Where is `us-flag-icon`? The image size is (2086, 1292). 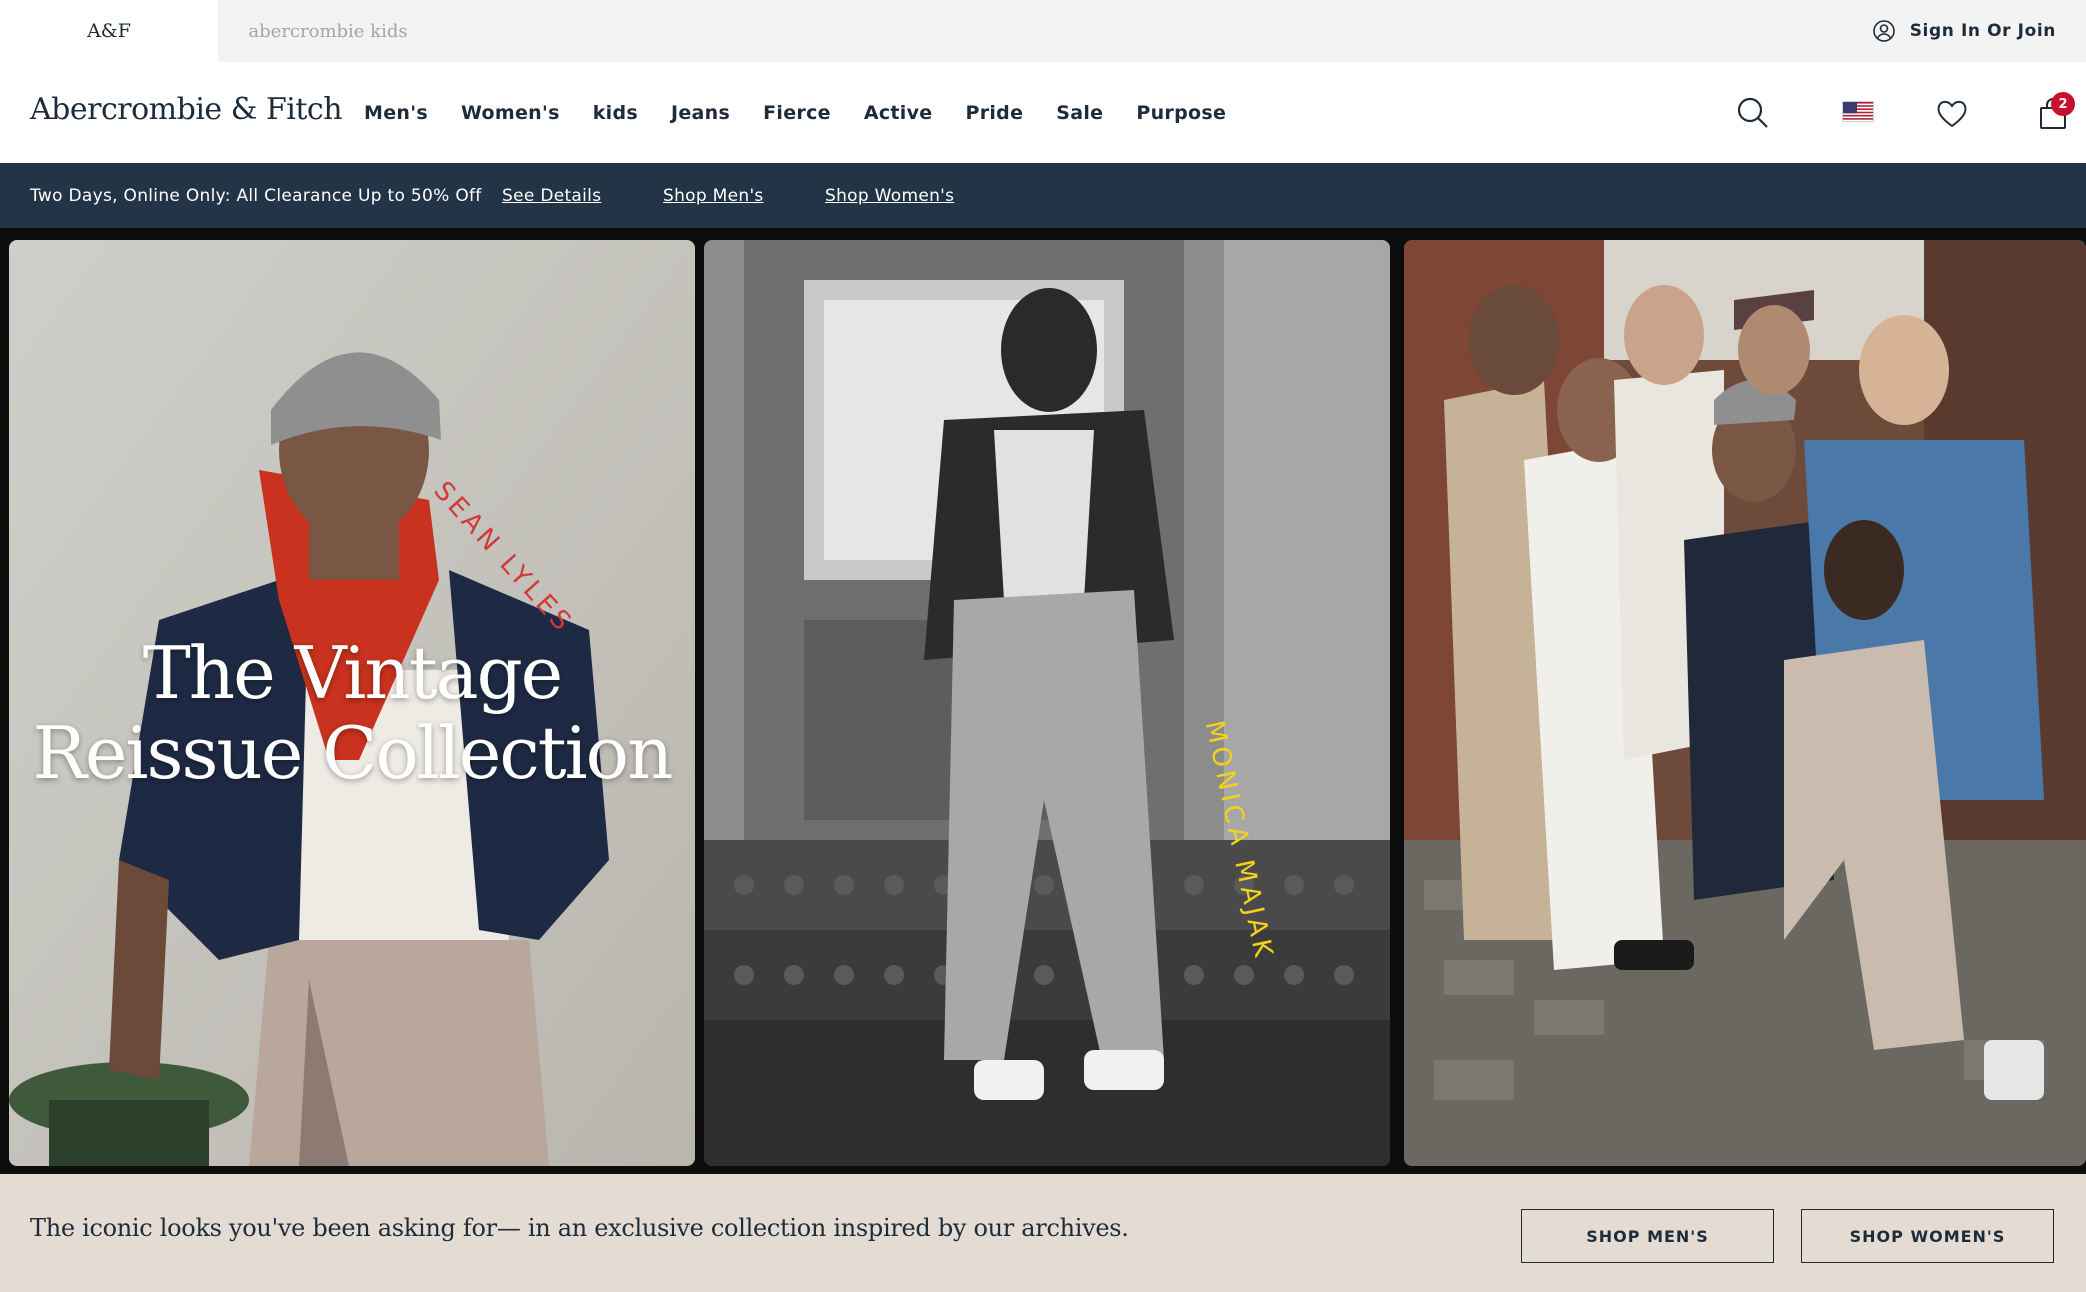
us-flag-icon is located at coordinates (1858, 111).